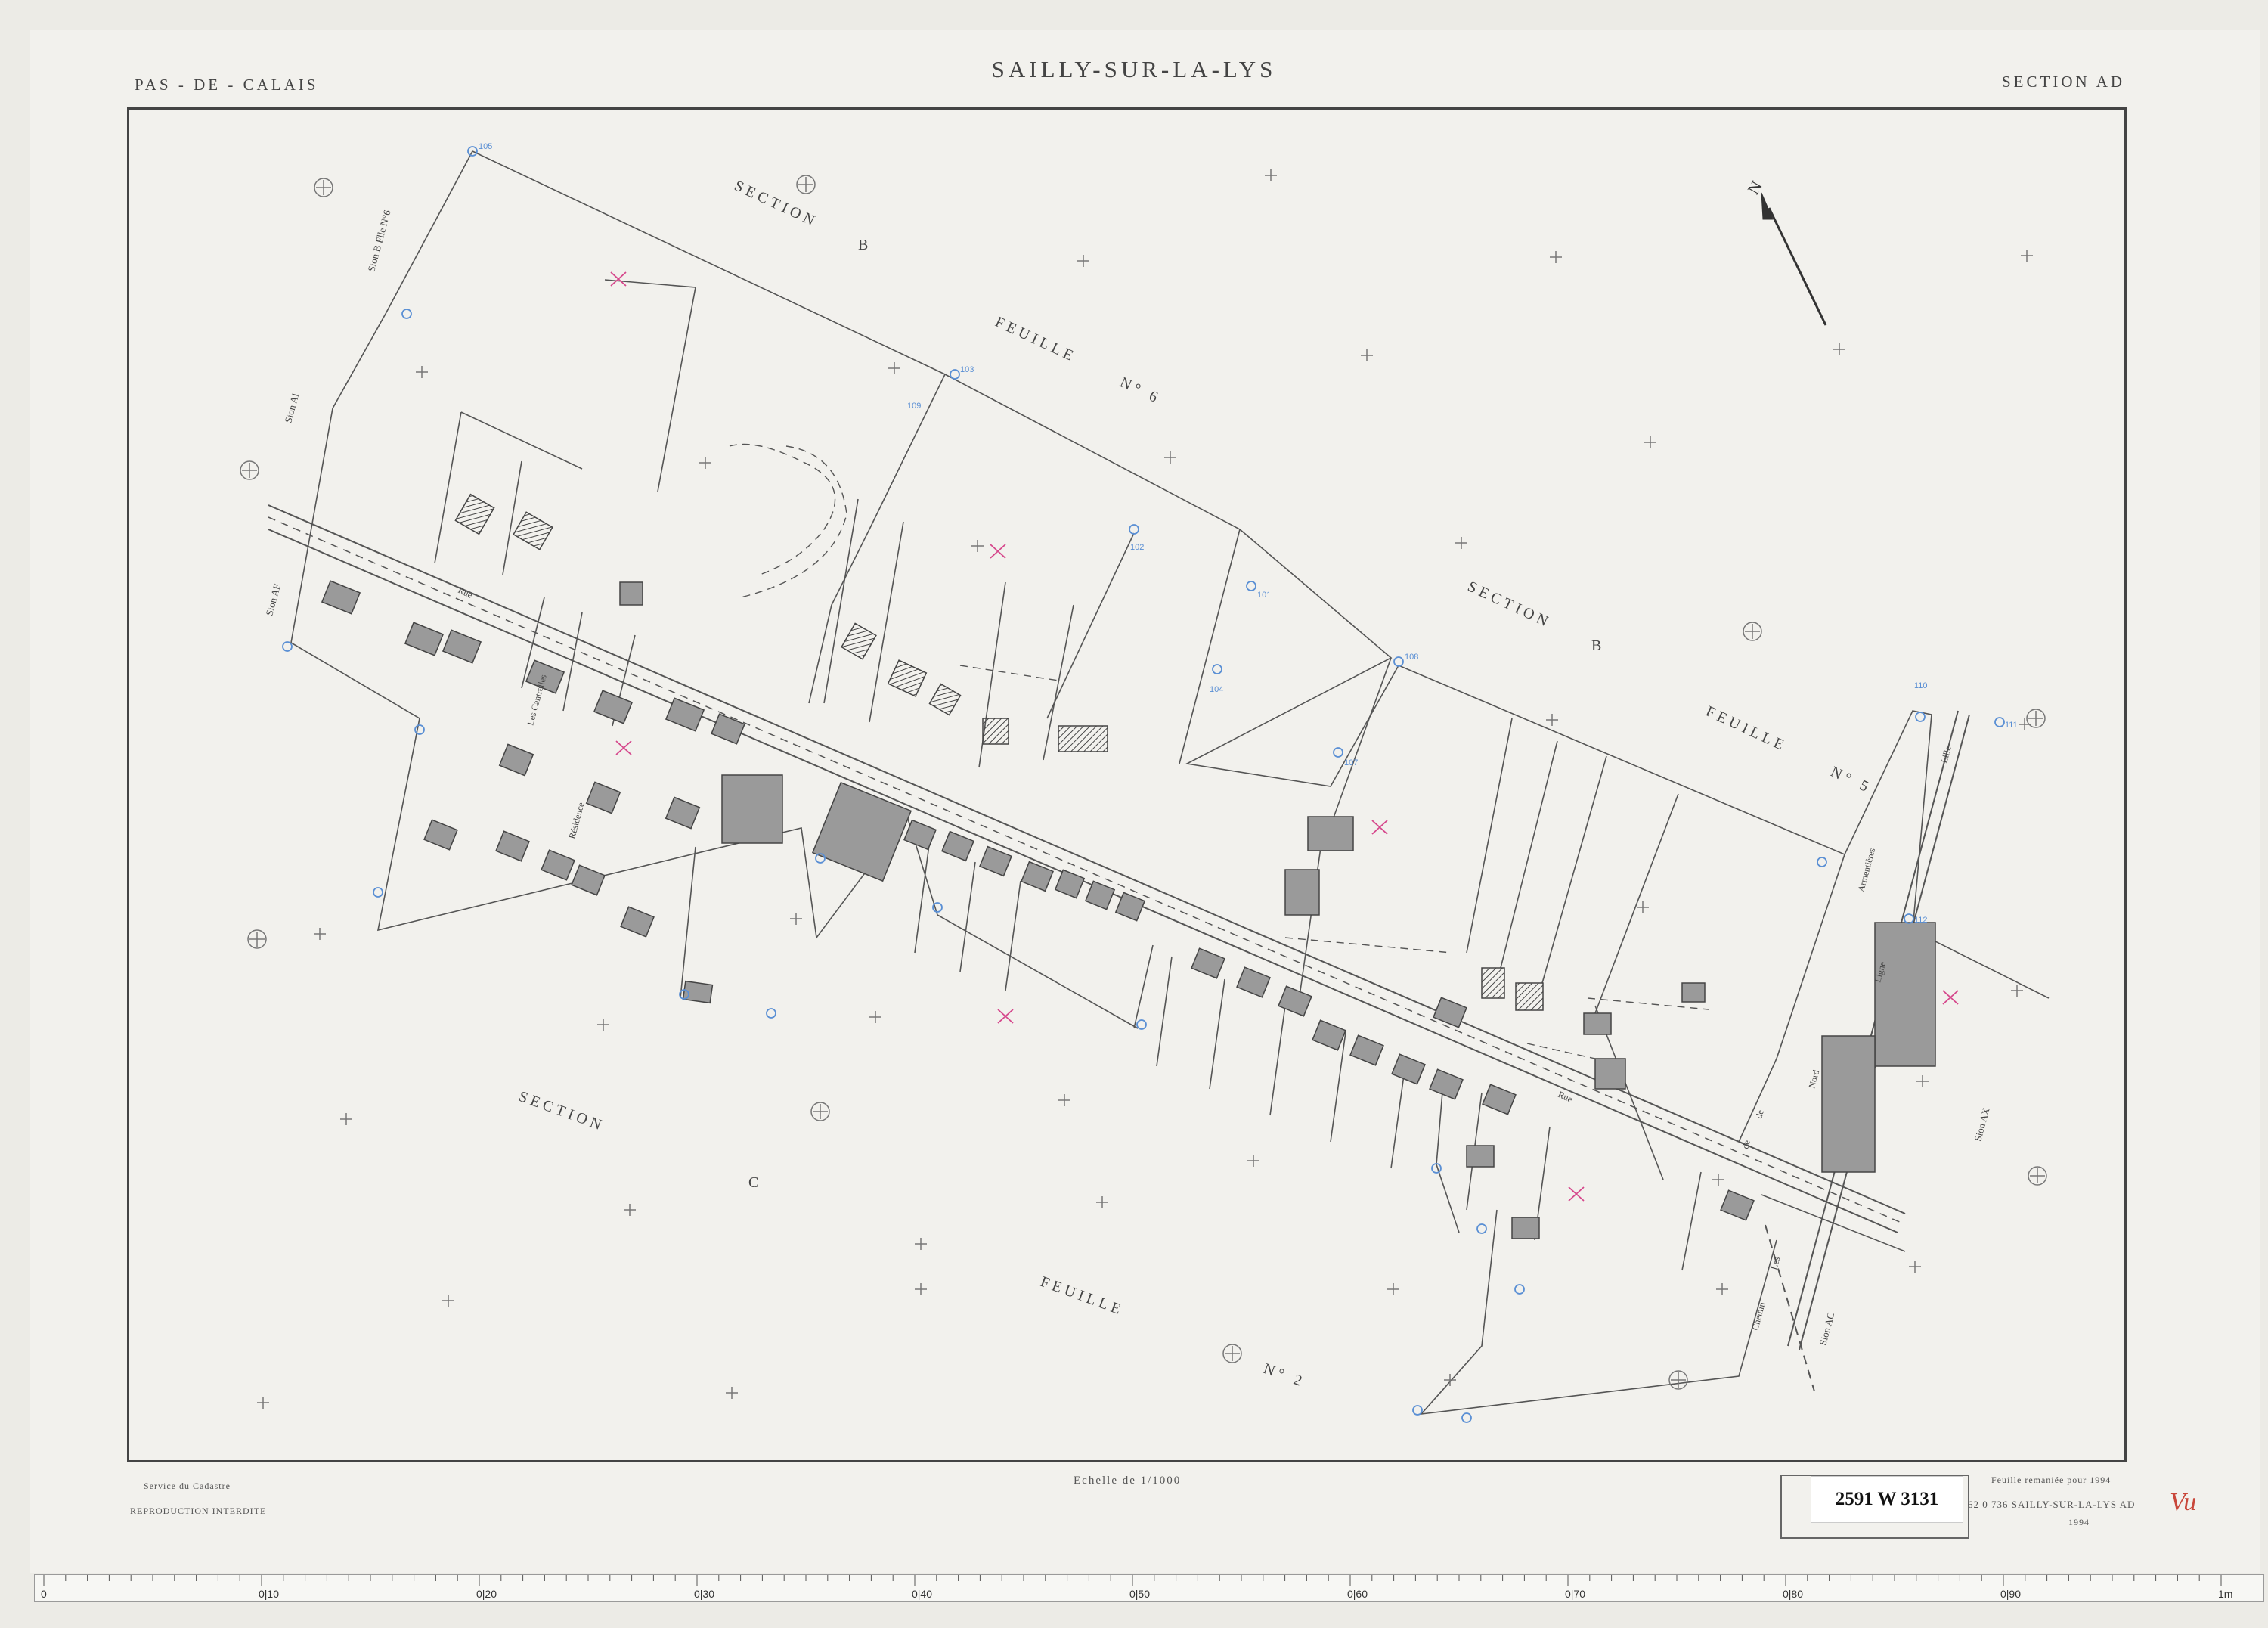 Image resolution: width=2268 pixels, height=1628 pixels. I want to click on neighbour-ac: Sion AC, so click(1826, 1329).